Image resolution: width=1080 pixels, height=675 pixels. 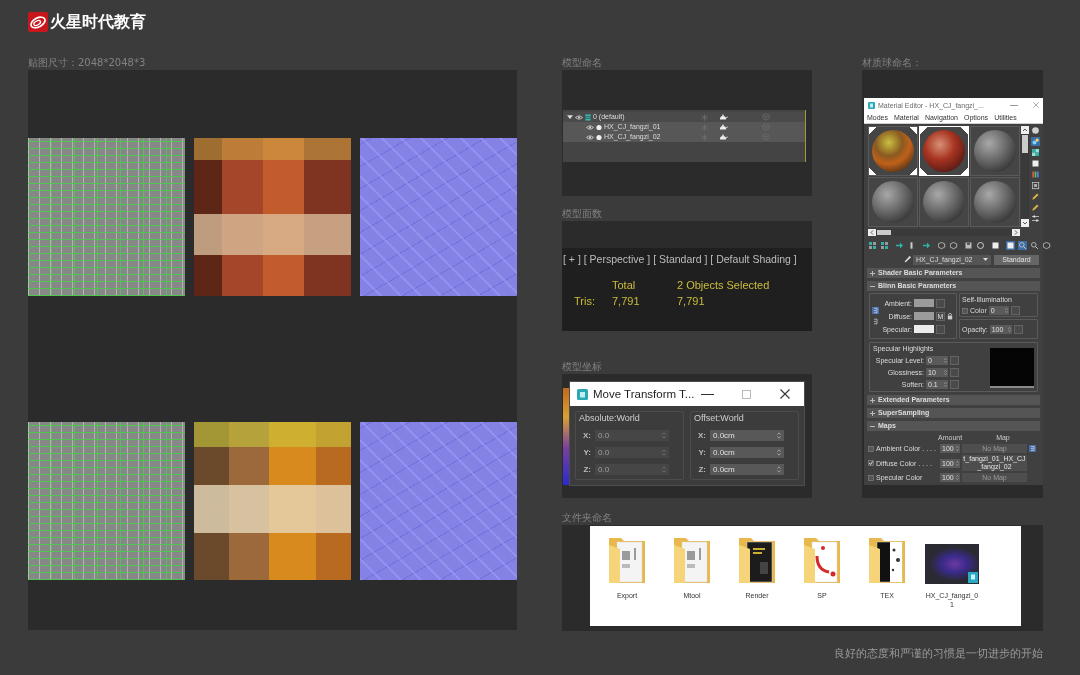 I want to click on section-label: 文件夹命名, so click(x=587, y=518).